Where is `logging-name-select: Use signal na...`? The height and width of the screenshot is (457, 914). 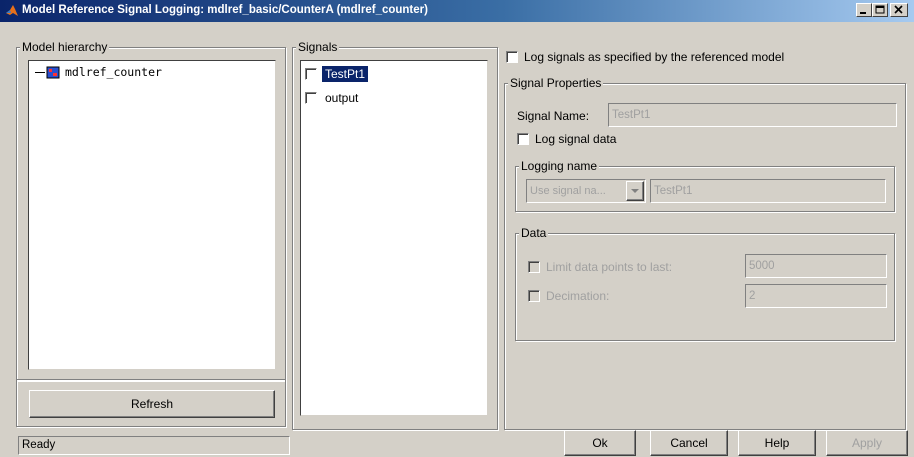 logging-name-select: Use signal na... is located at coordinates (586, 191).